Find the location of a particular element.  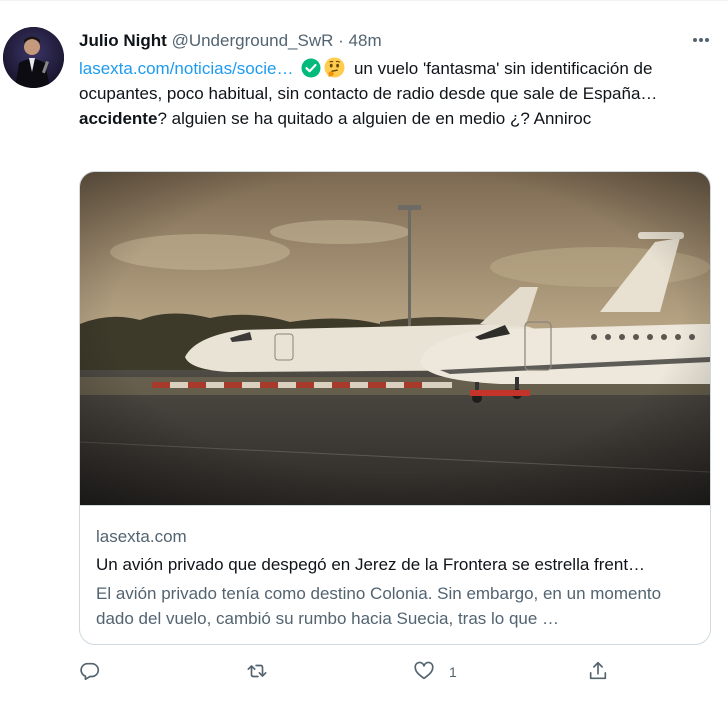

like-count: 1 is located at coordinates (453, 672).